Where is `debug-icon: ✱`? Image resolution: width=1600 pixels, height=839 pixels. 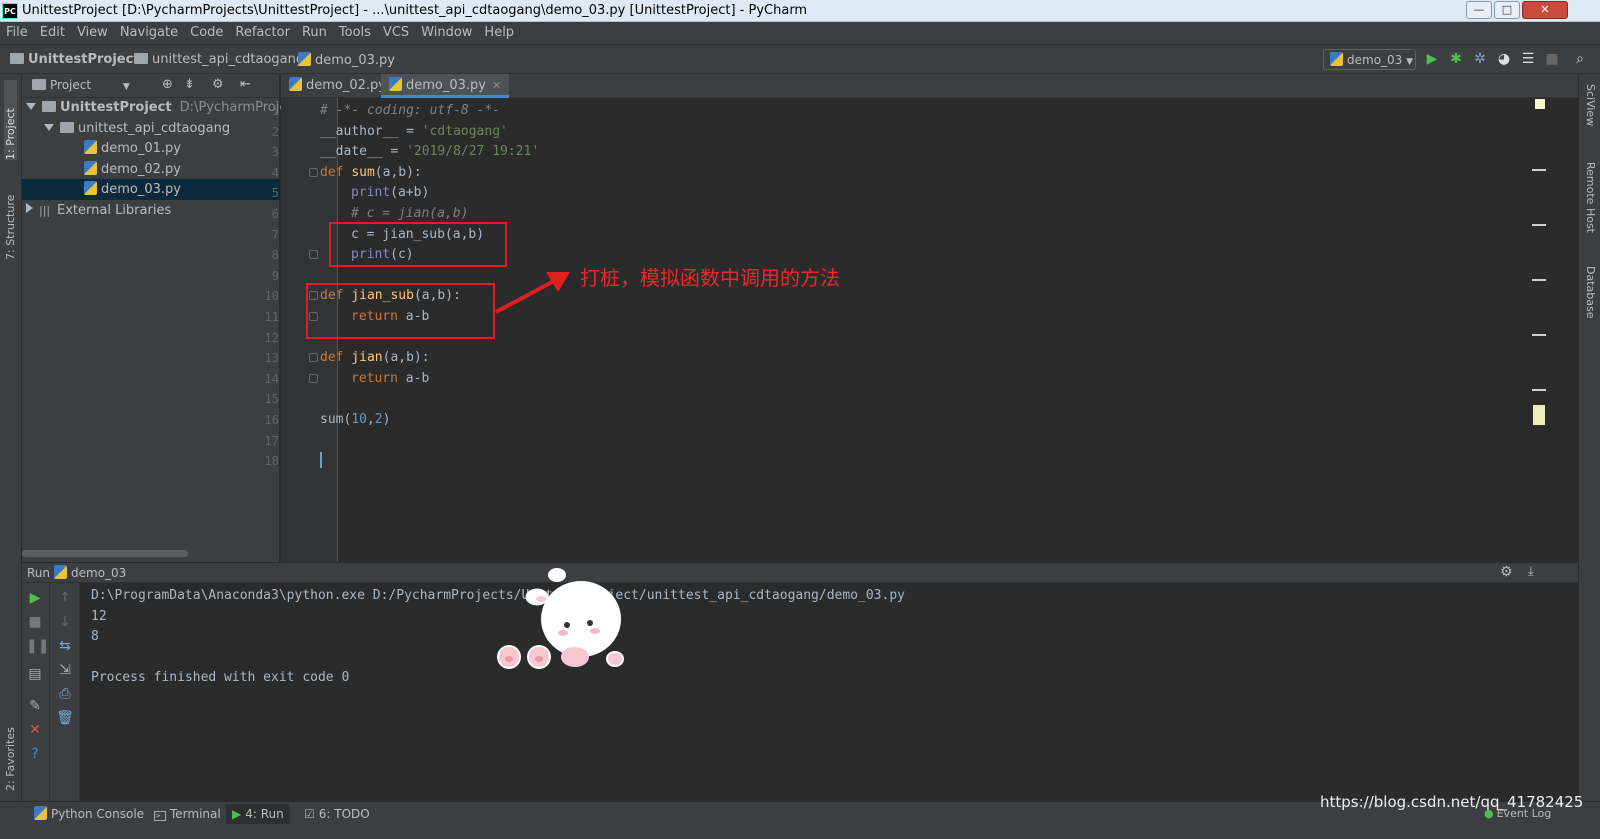
debug-icon: ✱ is located at coordinates (1456, 59).